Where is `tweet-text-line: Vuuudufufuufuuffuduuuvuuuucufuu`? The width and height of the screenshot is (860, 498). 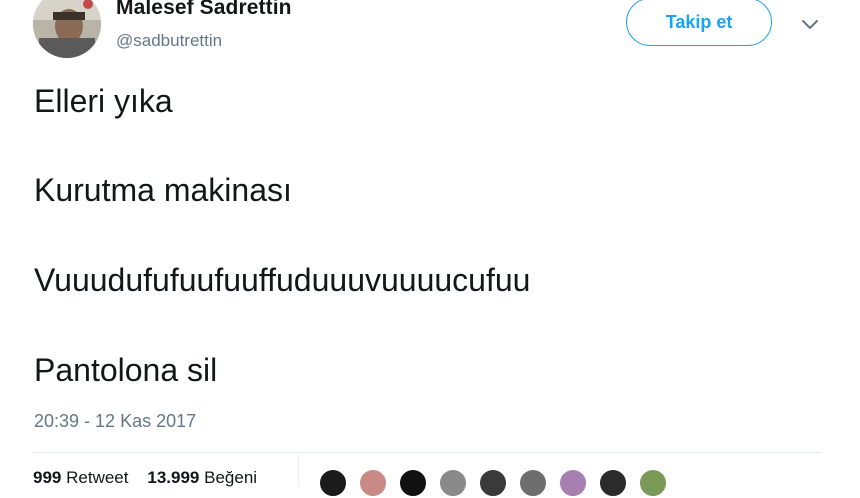
tweet-text-line: Vuuudufufuufuuffuduuuvuuuucufuu is located at coordinates (282, 280).